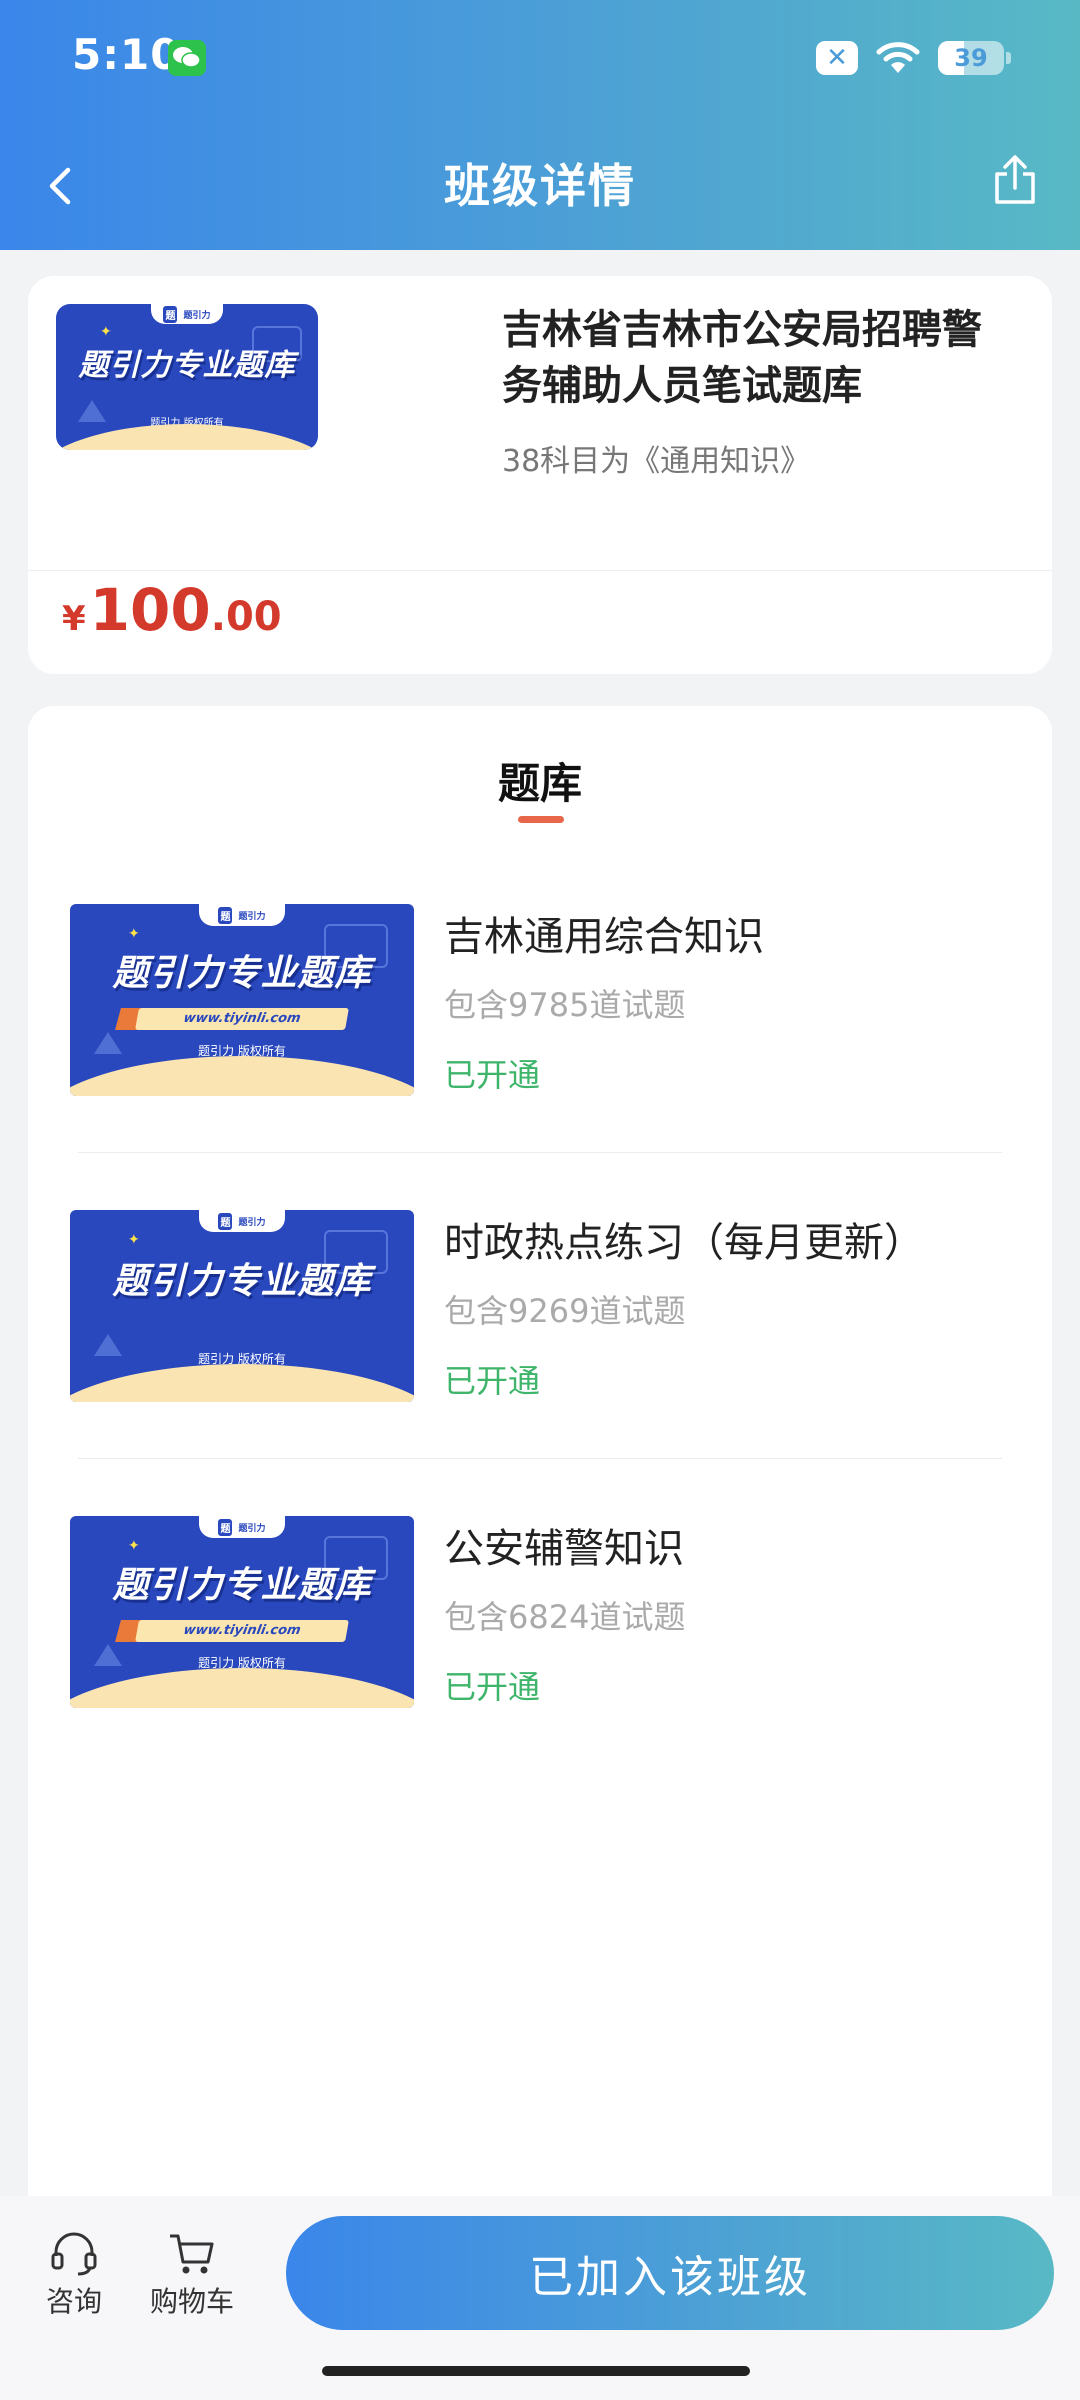 This screenshot has height=2400, width=1080. Describe the element at coordinates (564, 1549) in the screenshot. I see `bank-name: 公安辅警知识` at that location.